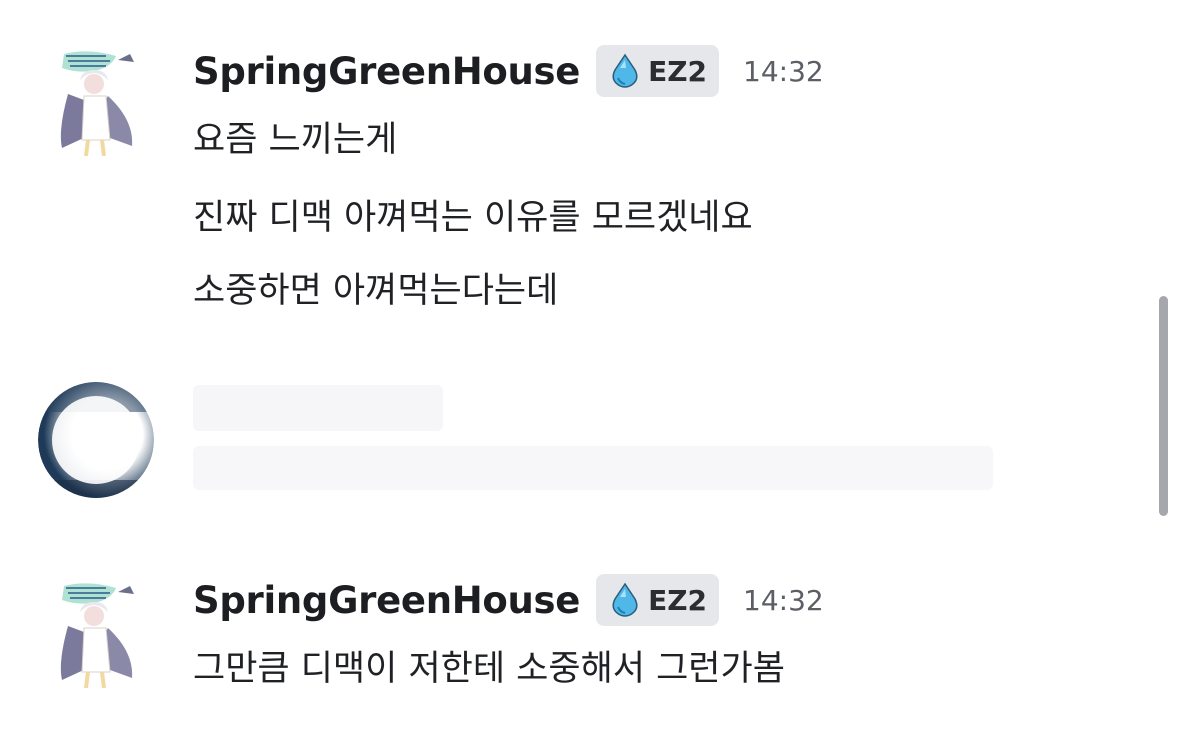  I want to click on user-avatar-obscured, so click(96, 440).